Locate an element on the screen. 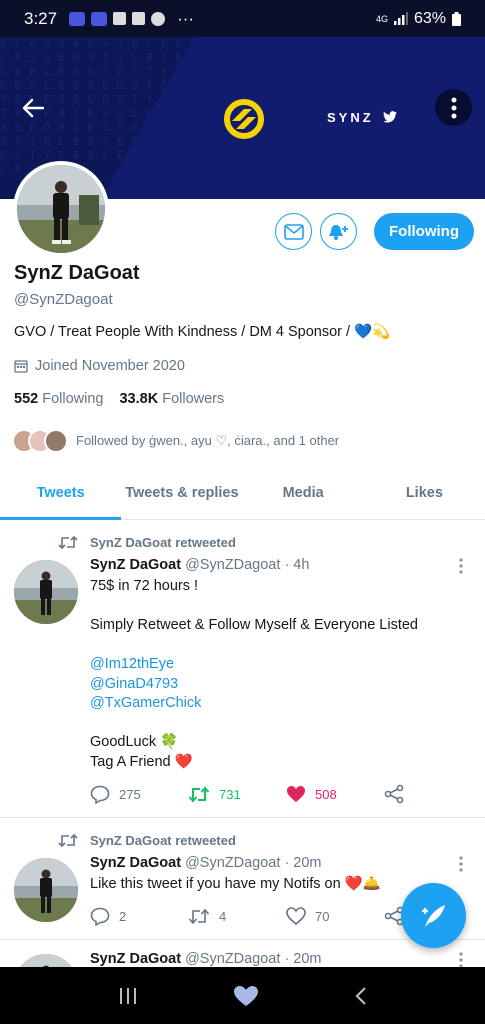  tweet-actions: 275 731 508 is located at coordinates (286, 794).